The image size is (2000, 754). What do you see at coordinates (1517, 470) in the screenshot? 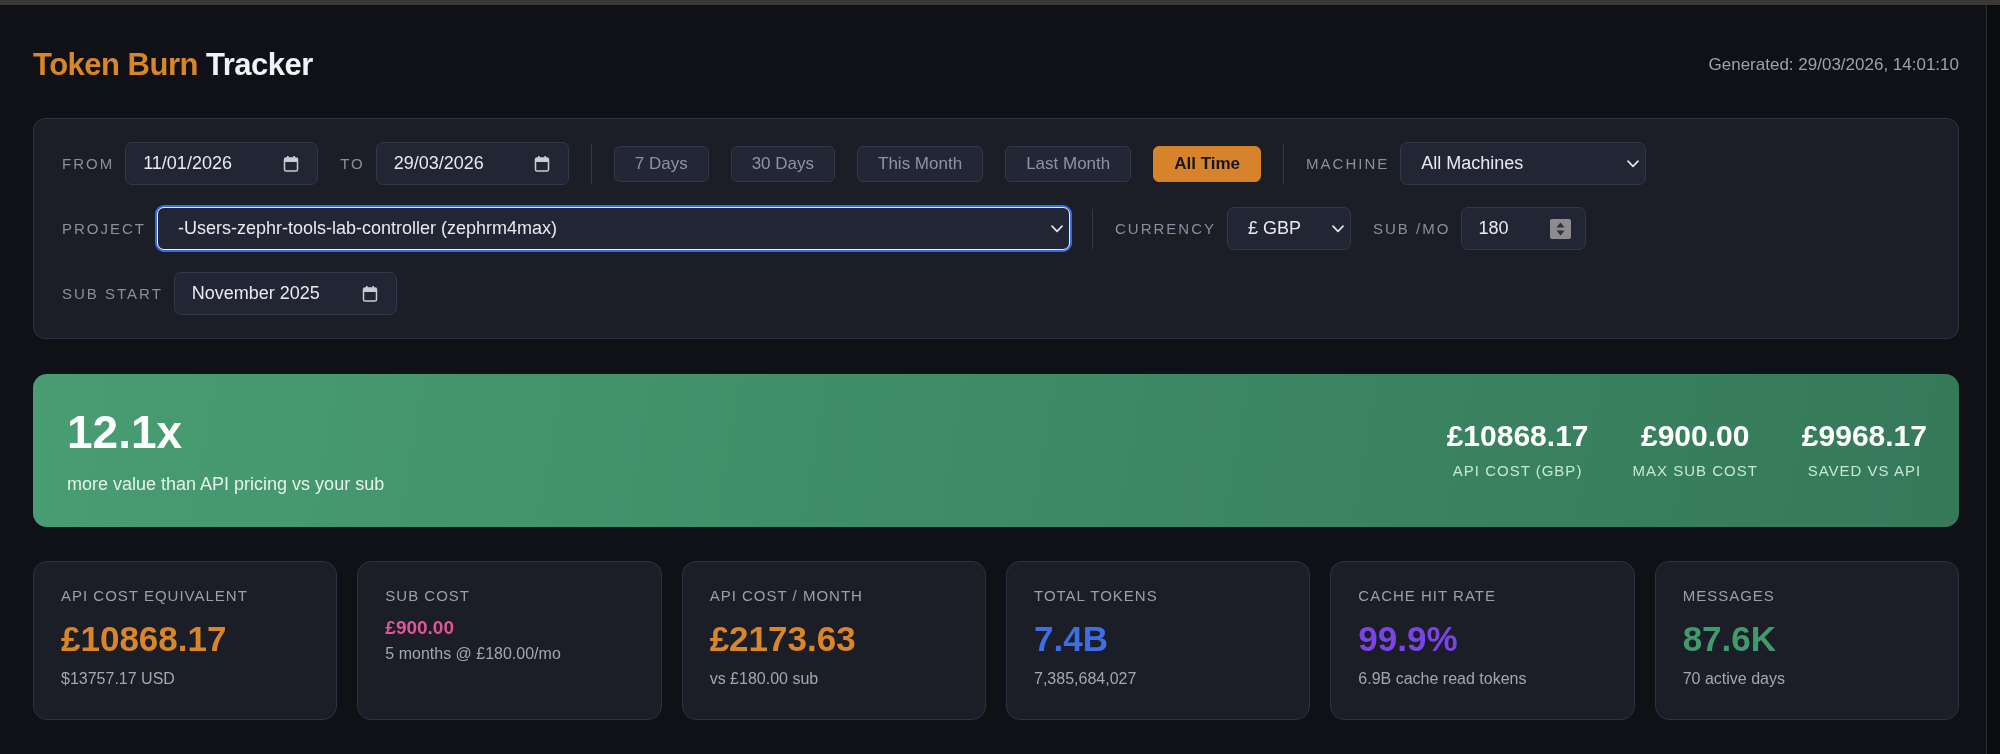
I see `stat-label: API COST (GBP)` at bounding box center [1517, 470].